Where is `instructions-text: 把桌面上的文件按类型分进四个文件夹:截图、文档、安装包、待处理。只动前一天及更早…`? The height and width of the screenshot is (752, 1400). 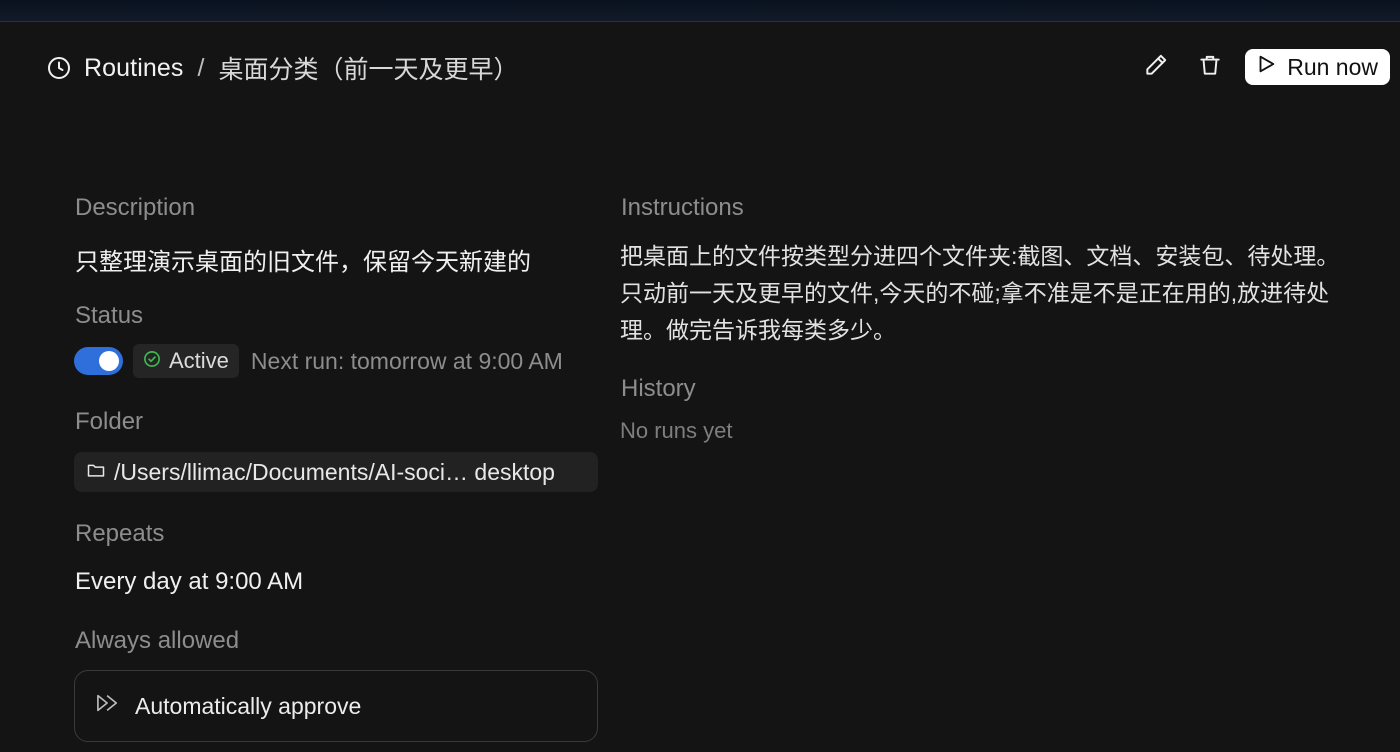
instructions-text: 把桌面上的文件按类型分进四个文件夹:截图、文档、安装包、待处理。只动前一天及更早… is located at coordinates (980, 293).